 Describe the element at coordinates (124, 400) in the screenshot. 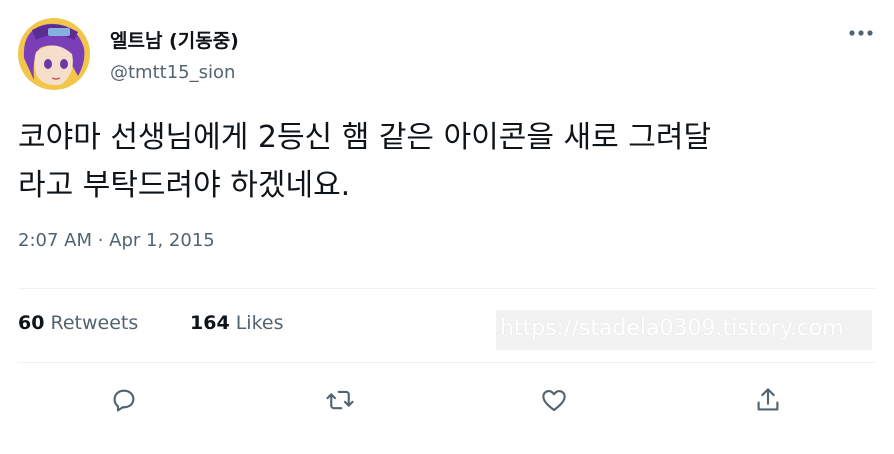

I see `reply-icon` at that location.